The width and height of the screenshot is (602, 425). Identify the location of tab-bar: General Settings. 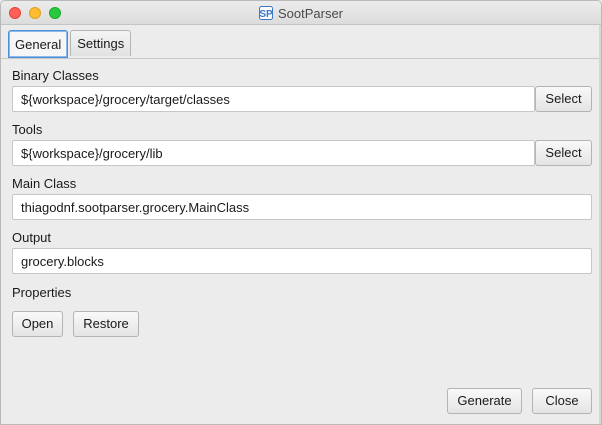
(70, 44).